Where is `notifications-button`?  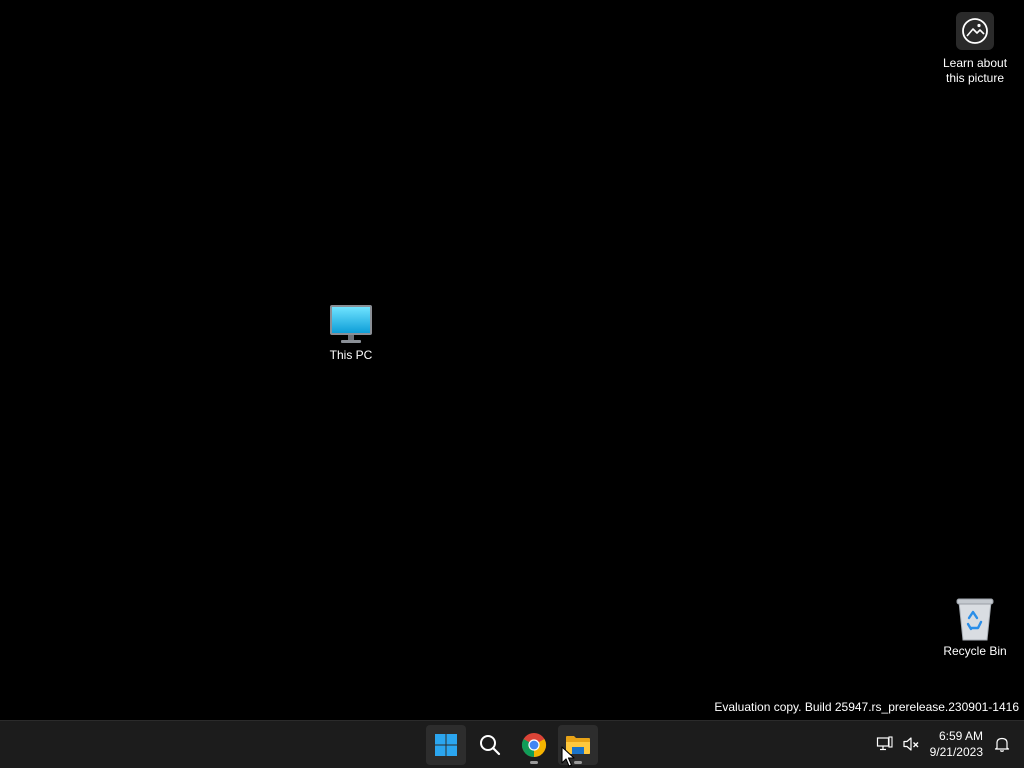
notifications-button is located at coordinates (1002, 744).